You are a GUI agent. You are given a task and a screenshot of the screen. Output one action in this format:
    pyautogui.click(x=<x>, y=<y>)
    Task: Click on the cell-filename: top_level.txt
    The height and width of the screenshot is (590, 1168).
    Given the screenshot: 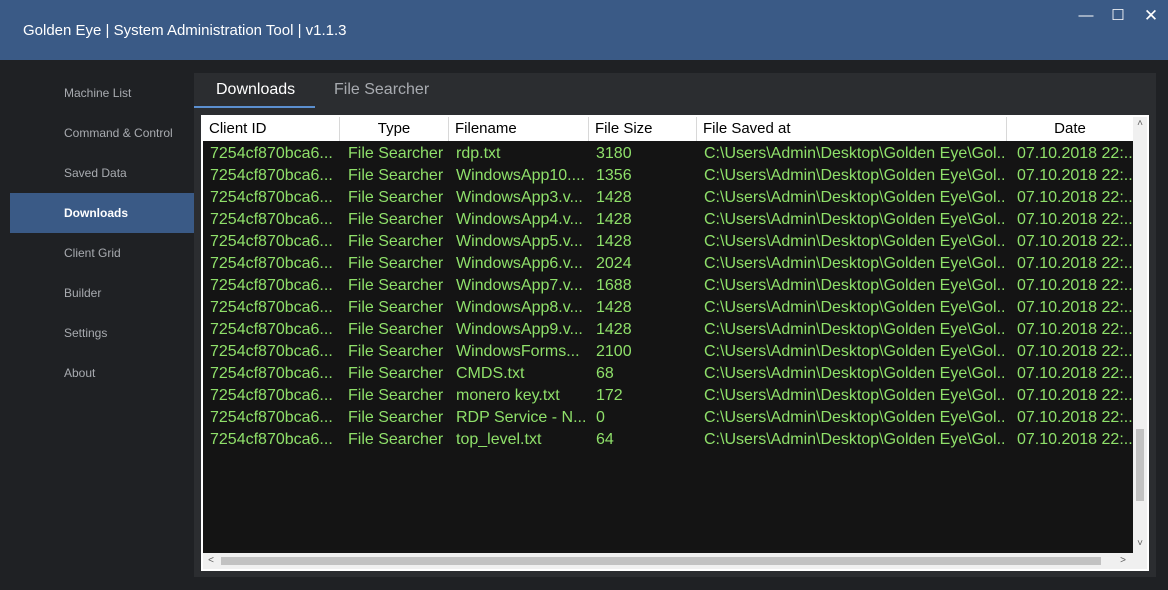 What is the action you would take?
    pyautogui.click(x=499, y=439)
    